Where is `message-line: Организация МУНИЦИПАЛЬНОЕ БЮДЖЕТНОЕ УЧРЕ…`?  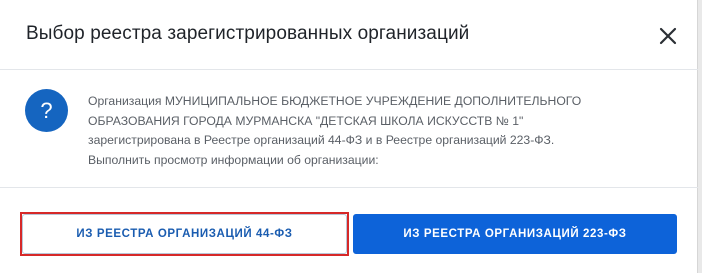 message-line: Организация МУНИЦИПАЛЬНОЕ БЮДЖЕТНОЕ УЧРЕ… is located at coordinates (335, 101).